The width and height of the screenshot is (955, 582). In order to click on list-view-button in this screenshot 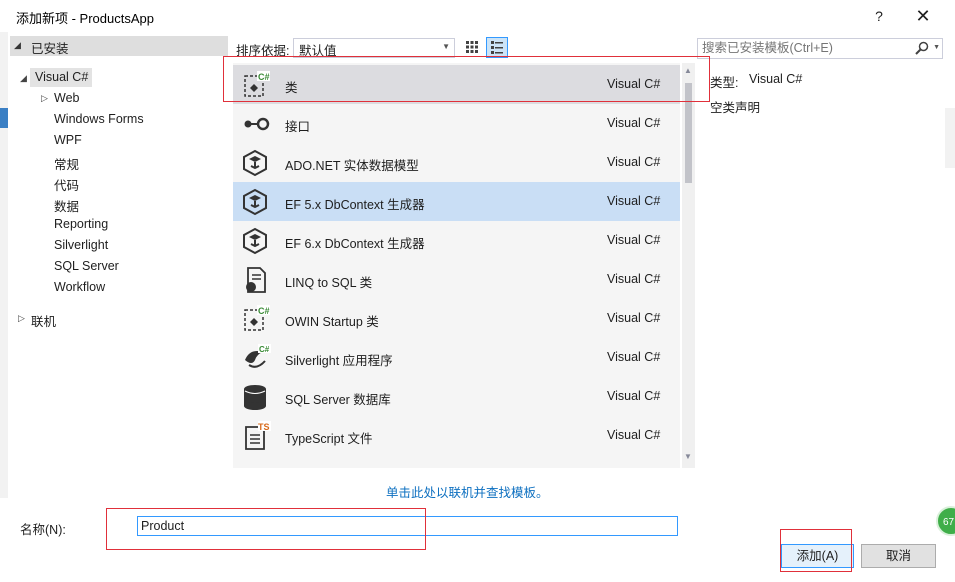, I will do `click(497, 47)`.